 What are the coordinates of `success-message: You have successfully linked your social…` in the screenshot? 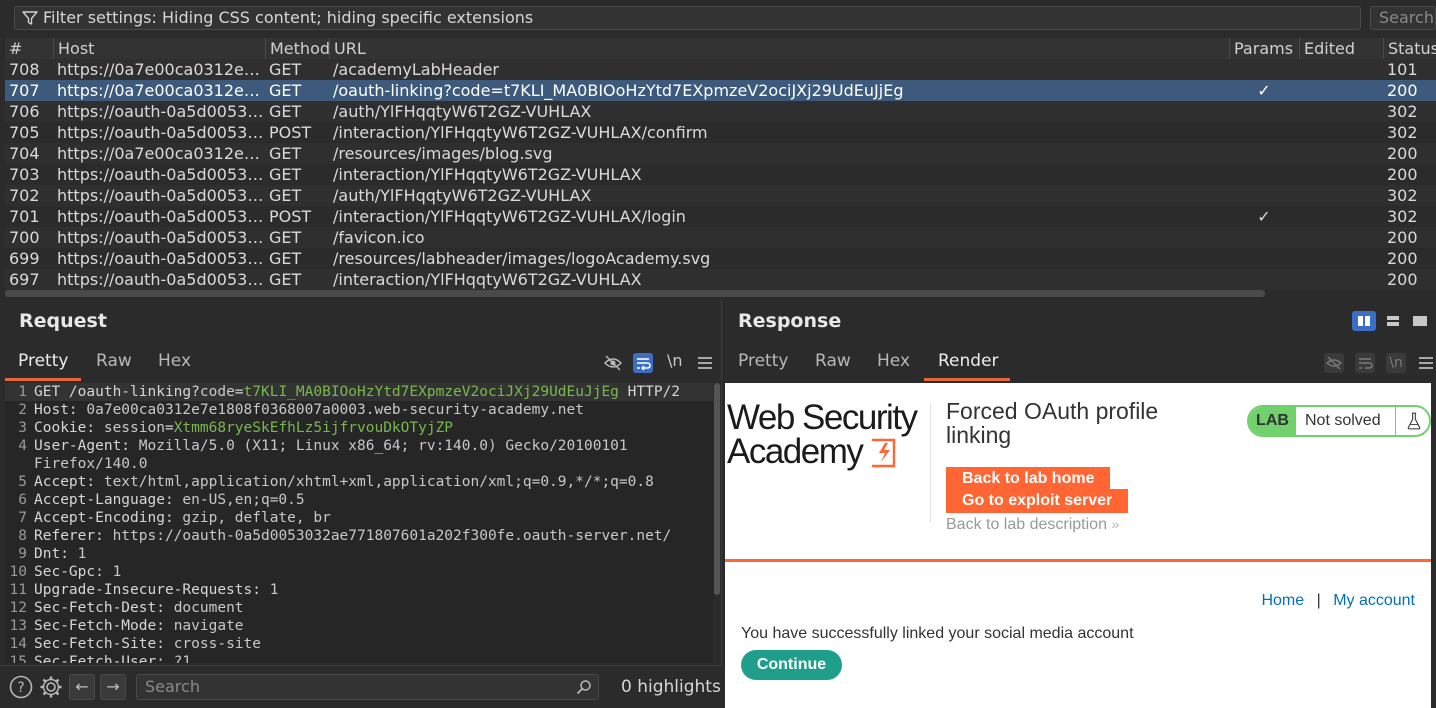 It's located at (937, 633).